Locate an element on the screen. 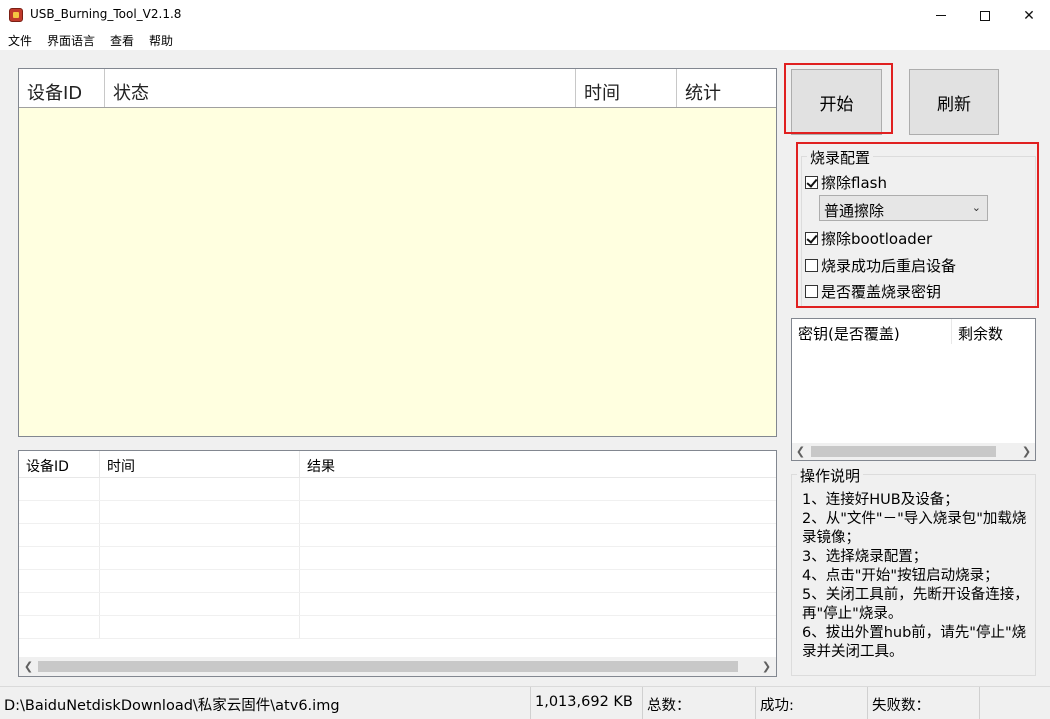 This screenshot has width=1050, height=719. minimize-icon is located at coordinates (941, 15).